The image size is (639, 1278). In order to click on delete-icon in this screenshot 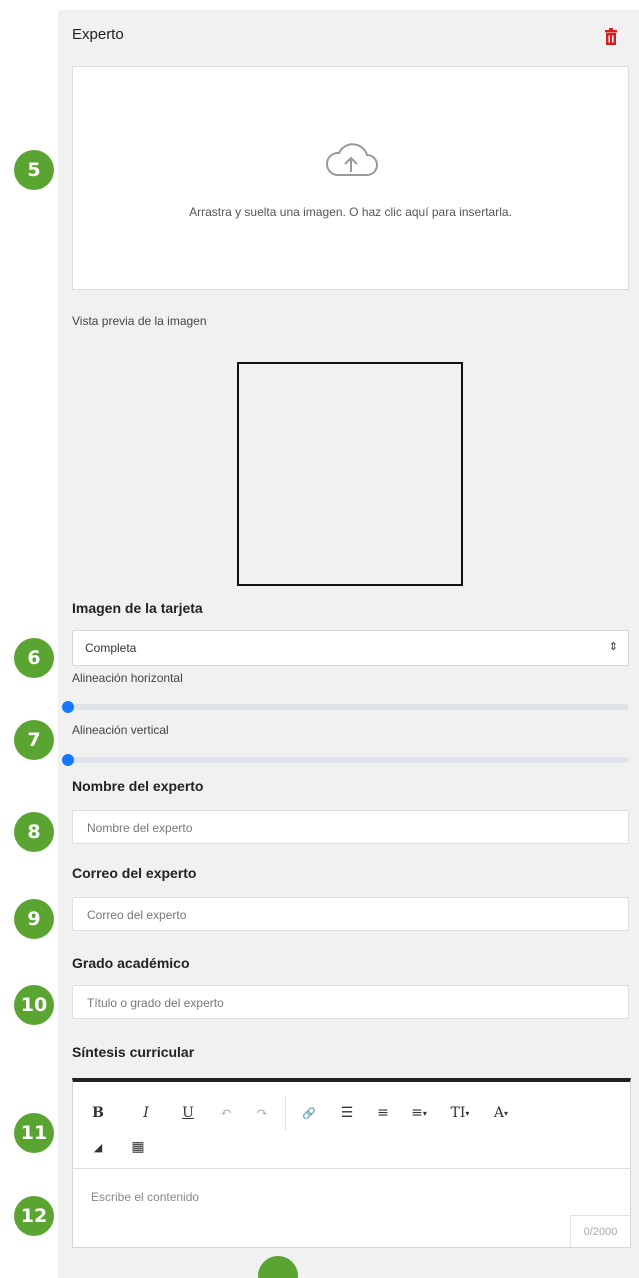, I will do `click(611, 39)`.